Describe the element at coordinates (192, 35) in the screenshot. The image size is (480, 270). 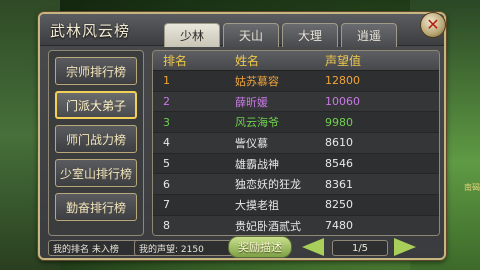
I see `tab-shaolin: 少林` at that location.